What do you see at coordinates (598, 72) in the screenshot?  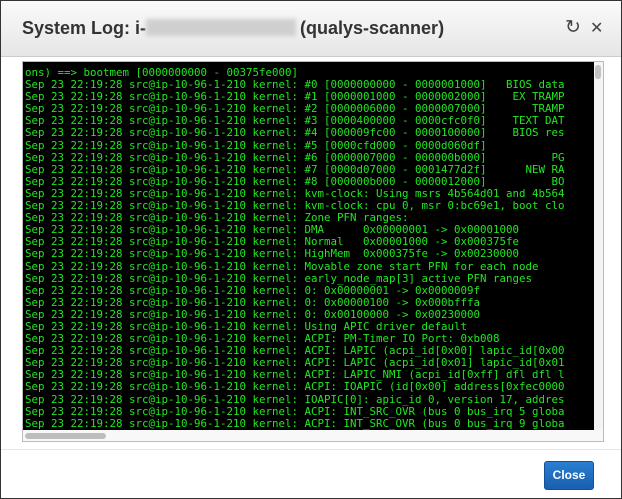 I see `vertical-scroll-thumb` at bounding box center [598, 72].